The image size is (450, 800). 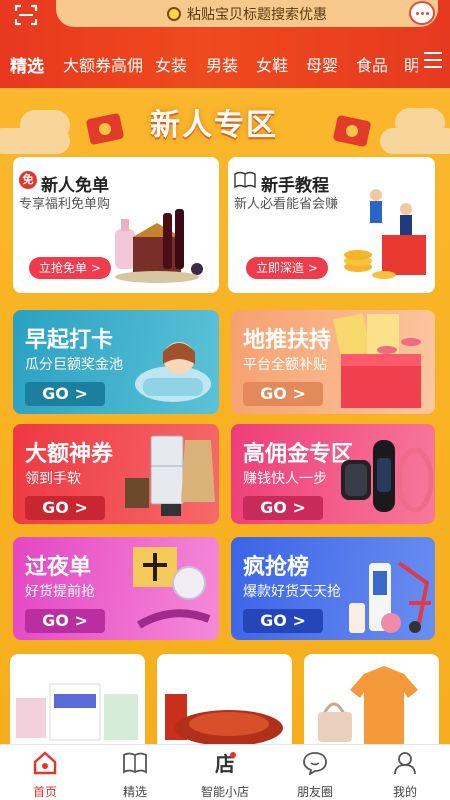 I want to click on nav-featured: 精选, so click(x=135, y=775).